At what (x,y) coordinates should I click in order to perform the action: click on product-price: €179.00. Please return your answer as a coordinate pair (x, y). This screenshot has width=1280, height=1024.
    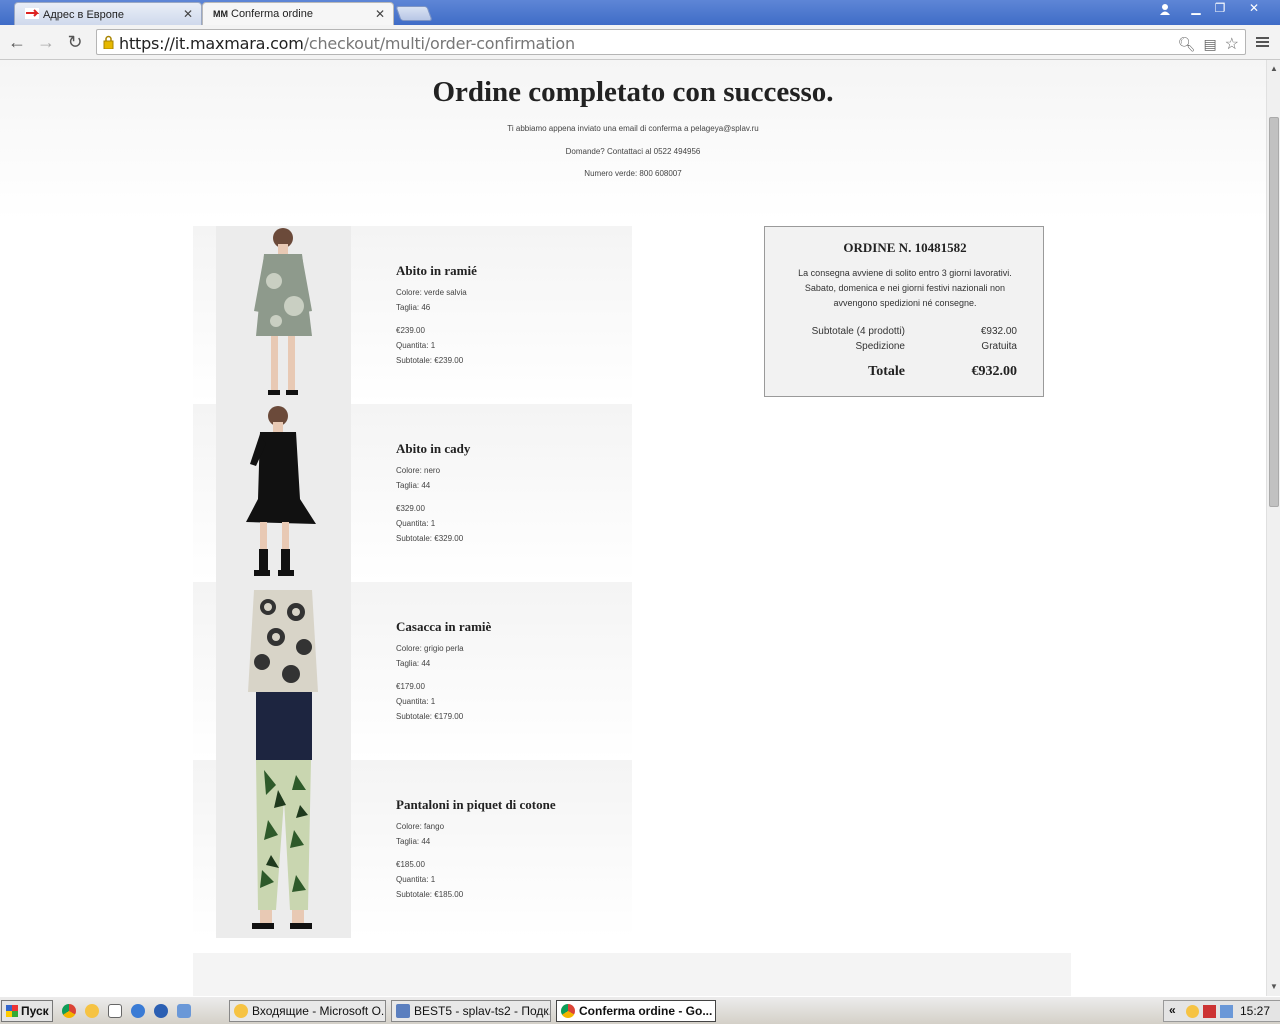
    Looking at the image, I should click on (410, 686).